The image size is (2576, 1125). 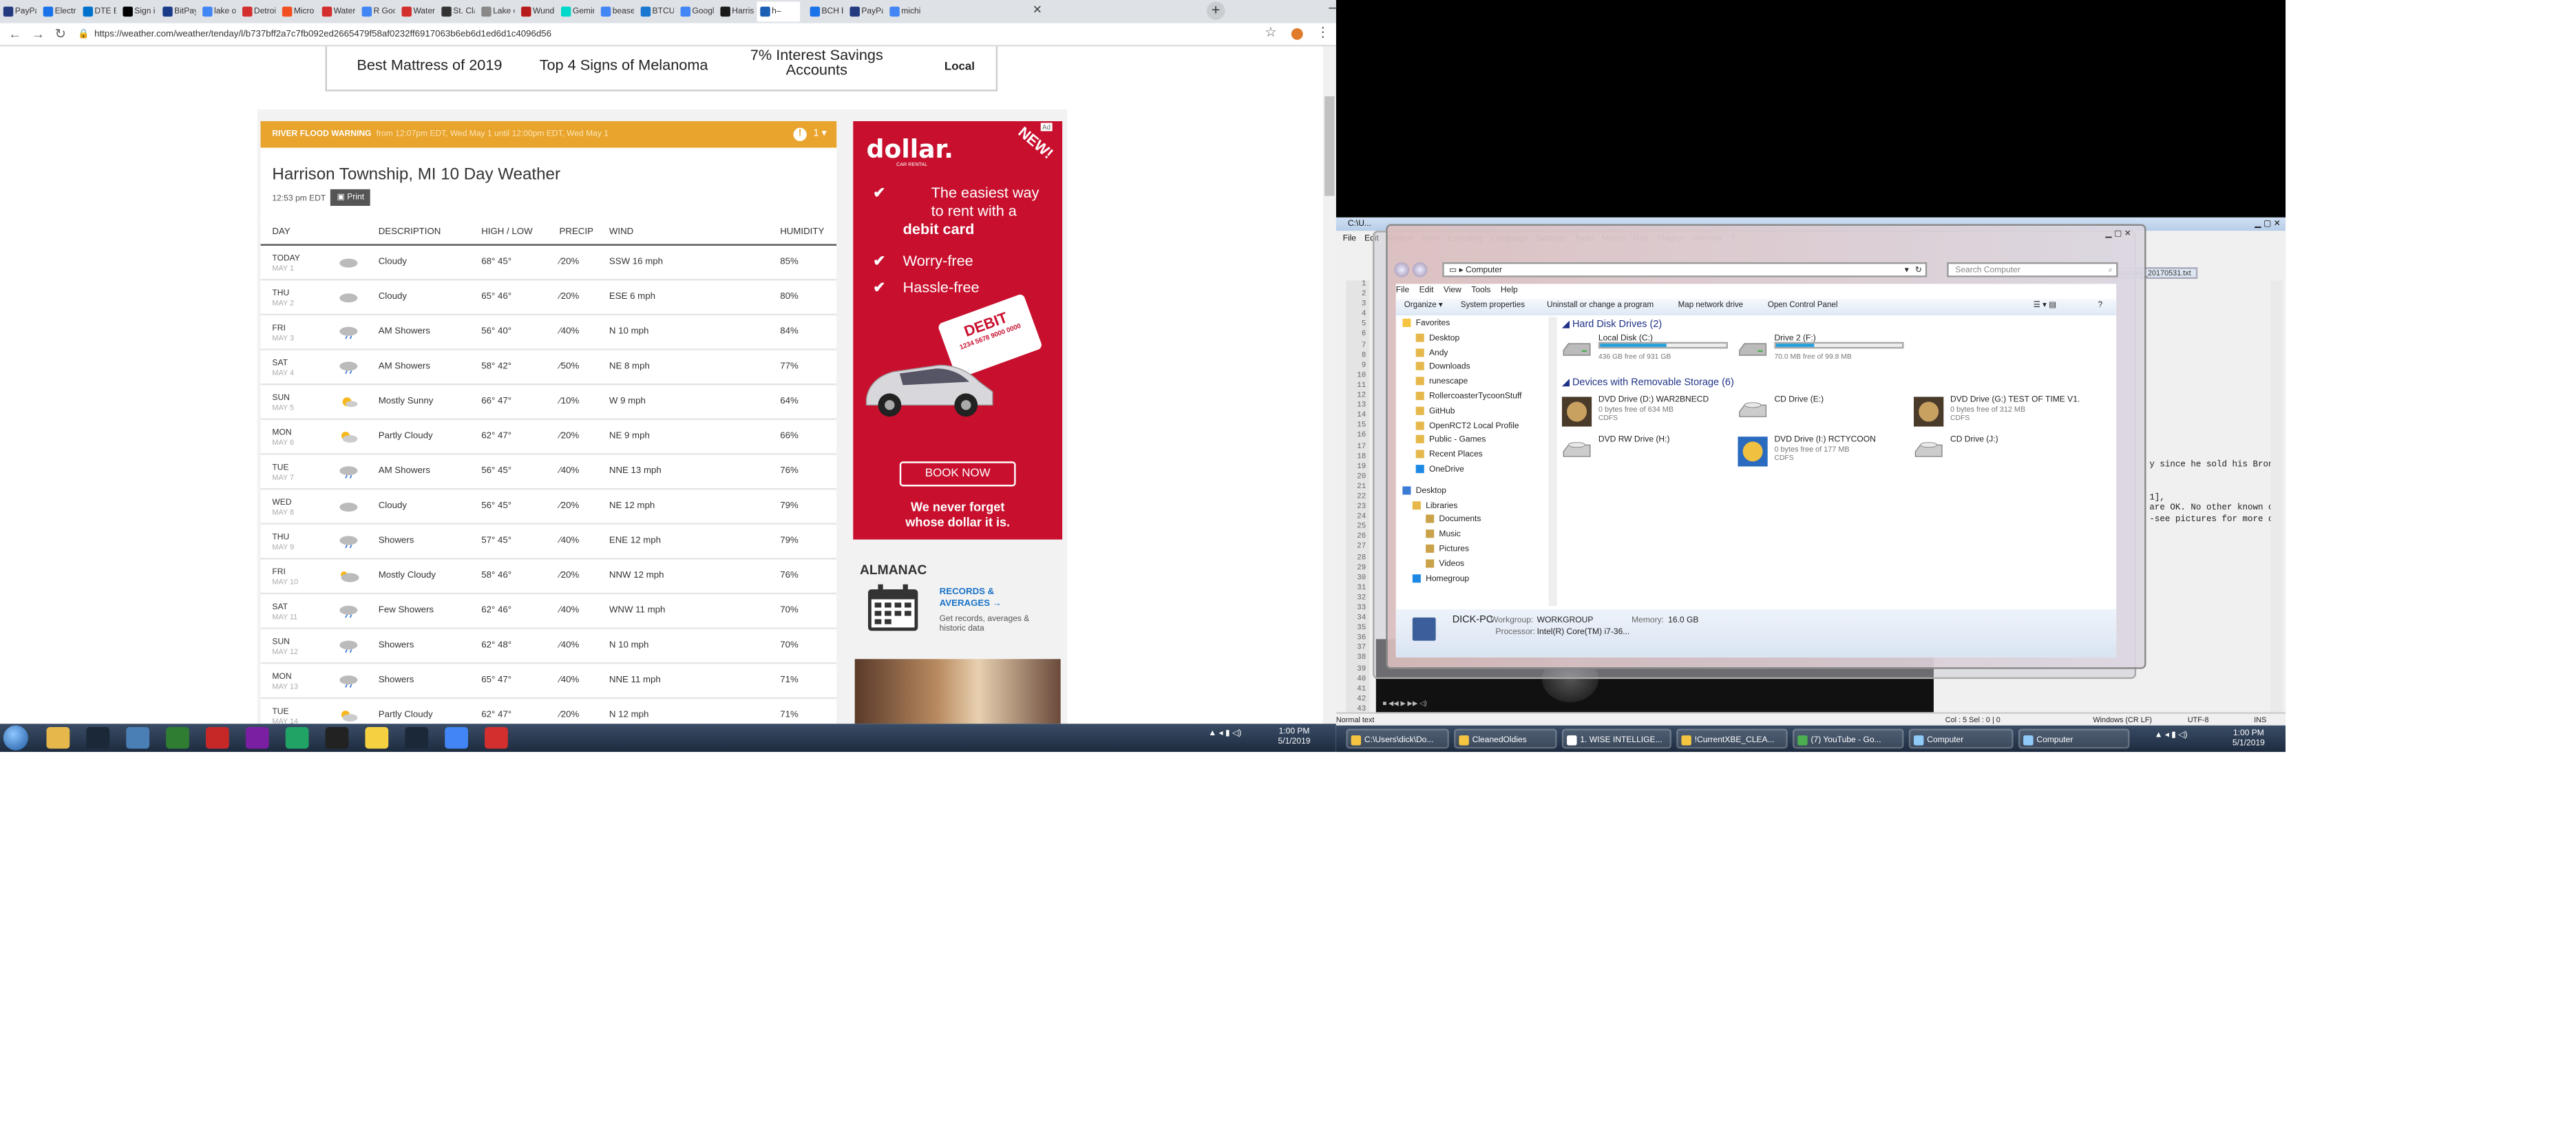 What do you see at coordinates (1447, 550) in the screenshot?
I see `nav-library-item: Pictures` at bounding box center [1447, 550].